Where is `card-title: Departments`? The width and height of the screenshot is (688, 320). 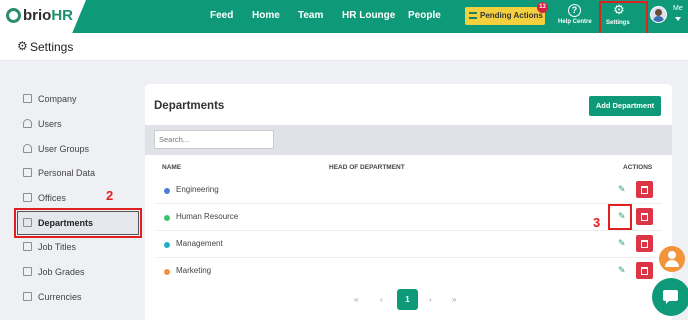 card-title: Departments is located at coordinates (189, 106).